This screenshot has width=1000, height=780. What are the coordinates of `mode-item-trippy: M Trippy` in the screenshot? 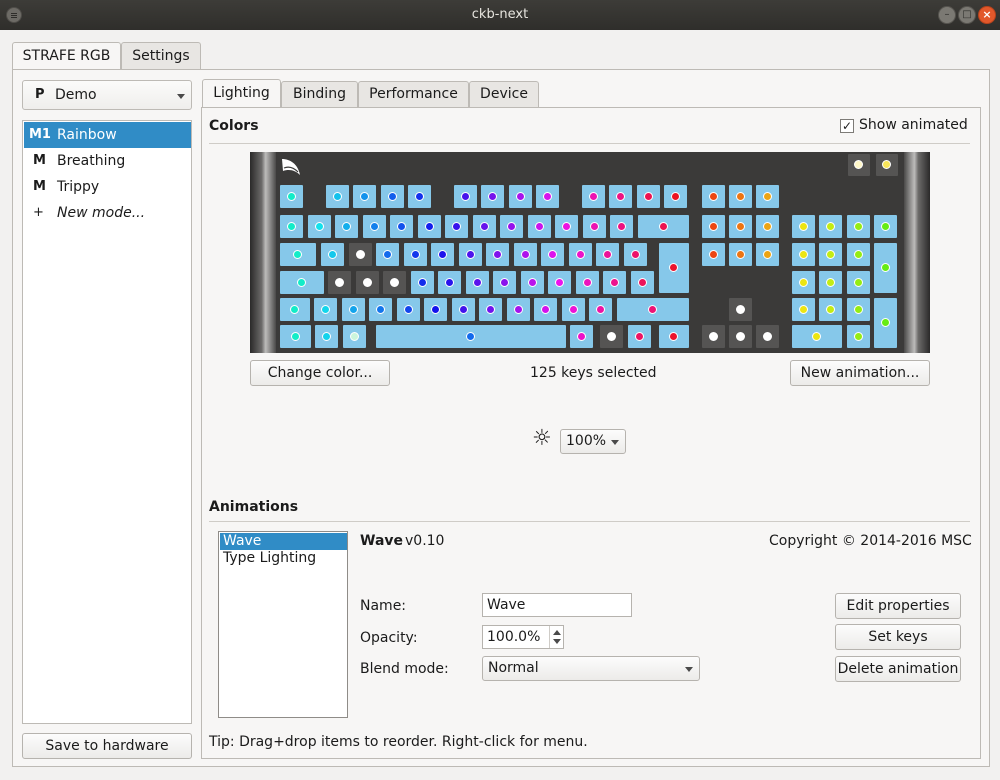 It's located at (107, 187).